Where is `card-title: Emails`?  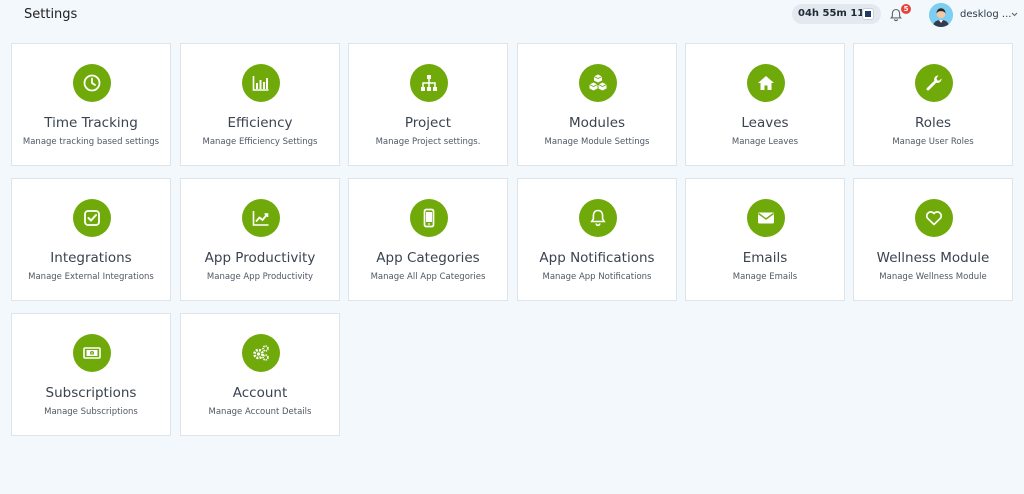 card-title: Emails is located at coordinates (765, 258).